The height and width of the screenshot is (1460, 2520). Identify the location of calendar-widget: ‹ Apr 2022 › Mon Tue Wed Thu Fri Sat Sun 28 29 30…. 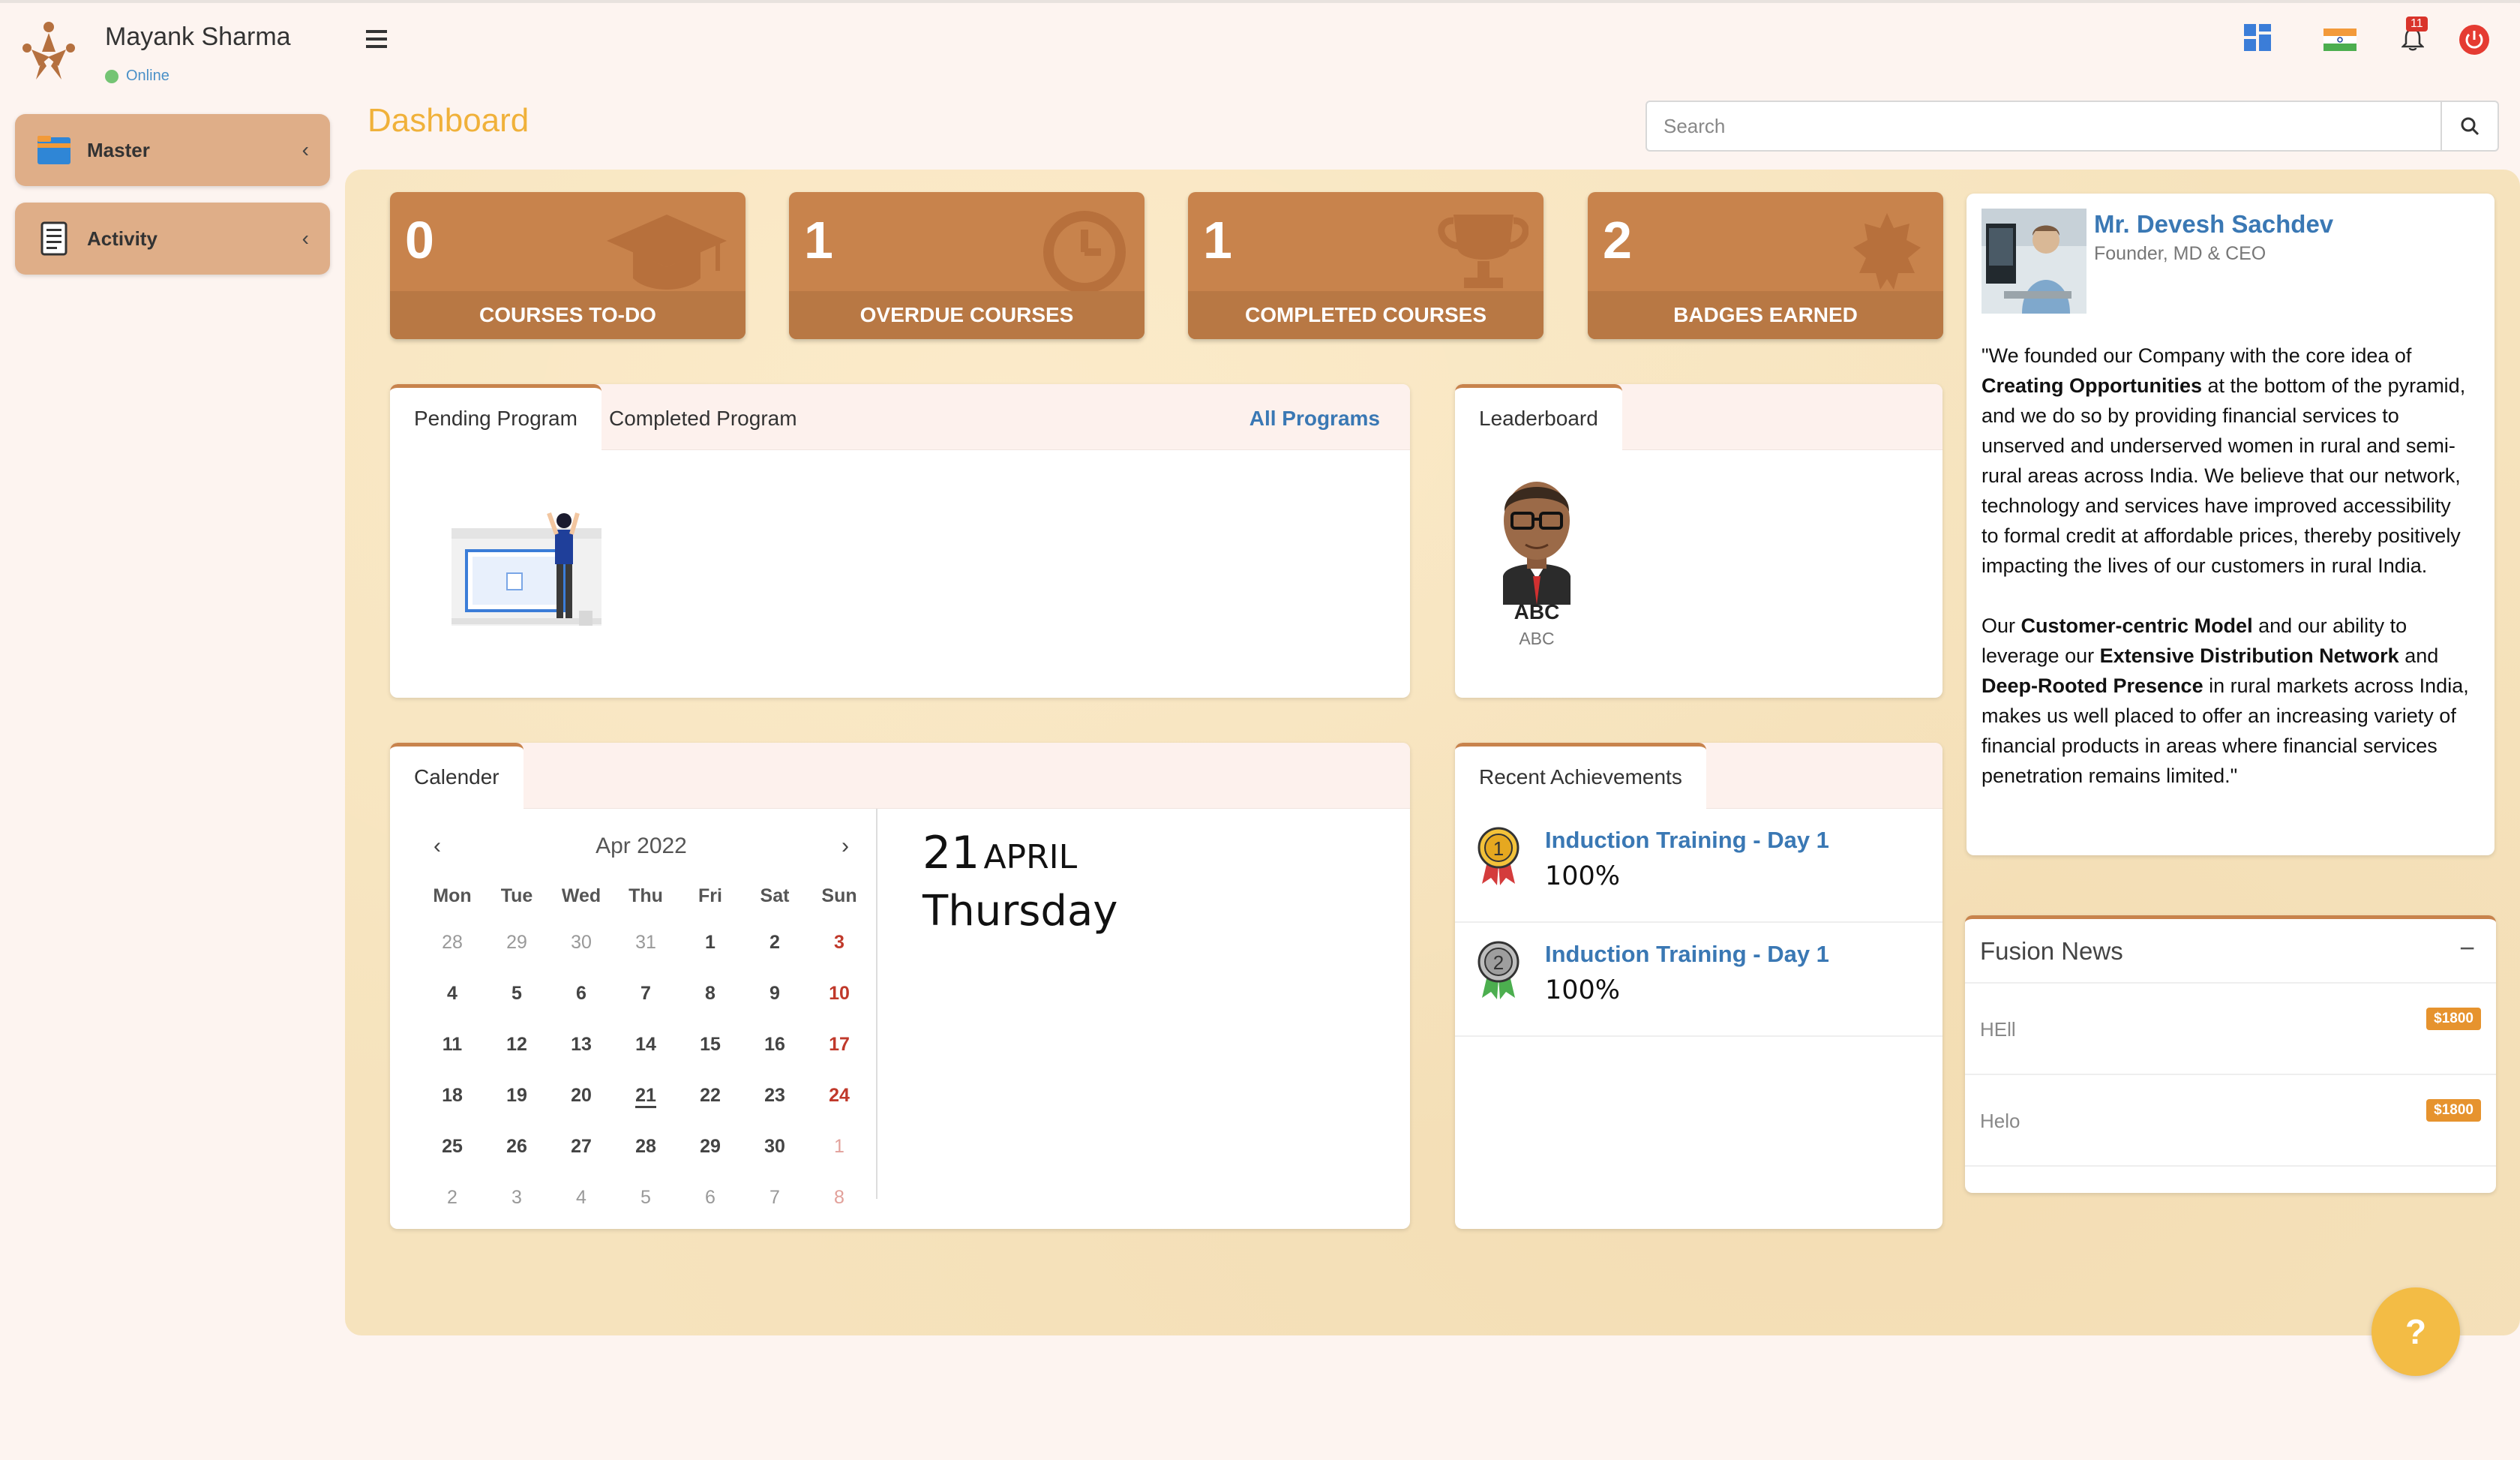
(641, 1024).